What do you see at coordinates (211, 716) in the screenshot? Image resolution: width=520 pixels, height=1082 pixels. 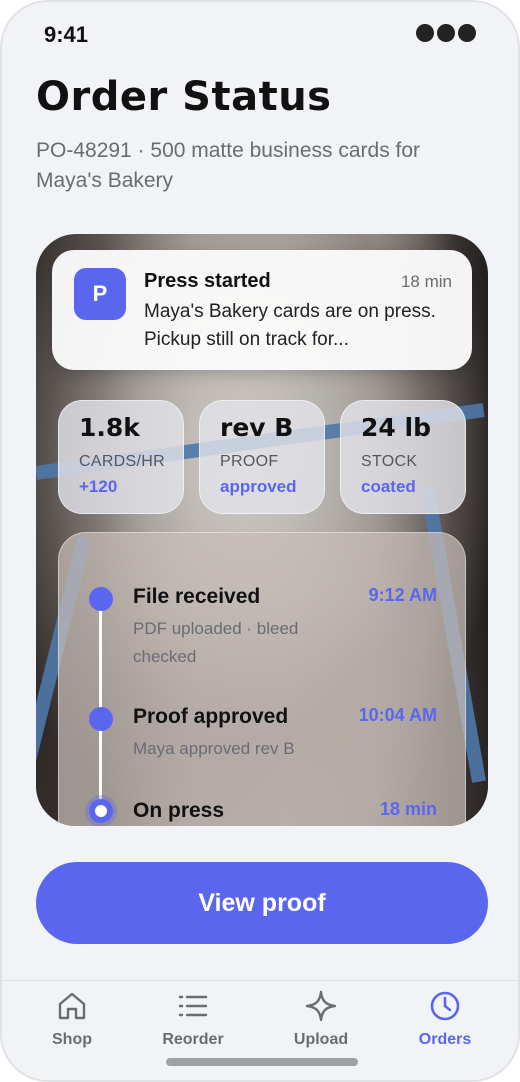 I see `timeline-step-title: Proof approved` at bounding box center [211, 716].